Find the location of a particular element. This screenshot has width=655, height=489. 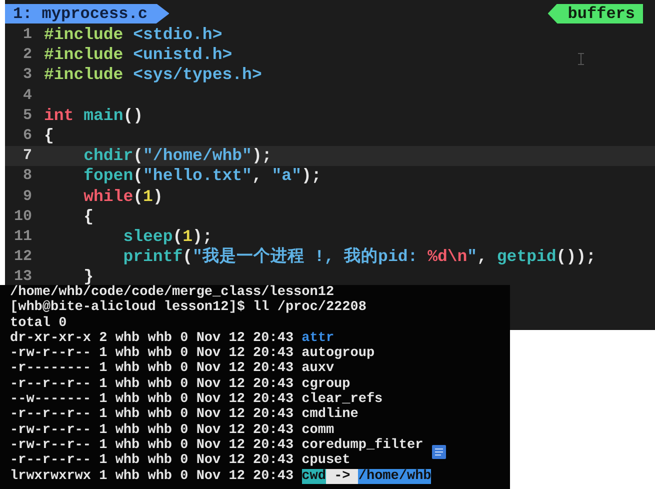

terminal-line: -r--r--r-- 1 whb whb 0 Nov 12 20:43 cpuset is located at coordinates (180, 461).